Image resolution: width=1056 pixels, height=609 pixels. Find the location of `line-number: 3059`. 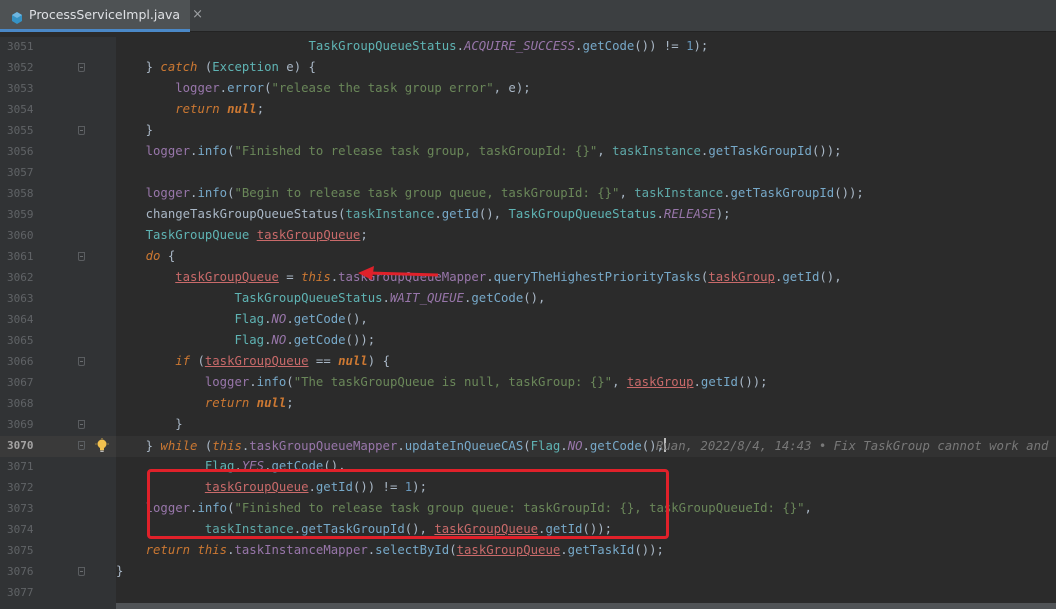

line-number: 3059 is located at coordinates (20, 214).